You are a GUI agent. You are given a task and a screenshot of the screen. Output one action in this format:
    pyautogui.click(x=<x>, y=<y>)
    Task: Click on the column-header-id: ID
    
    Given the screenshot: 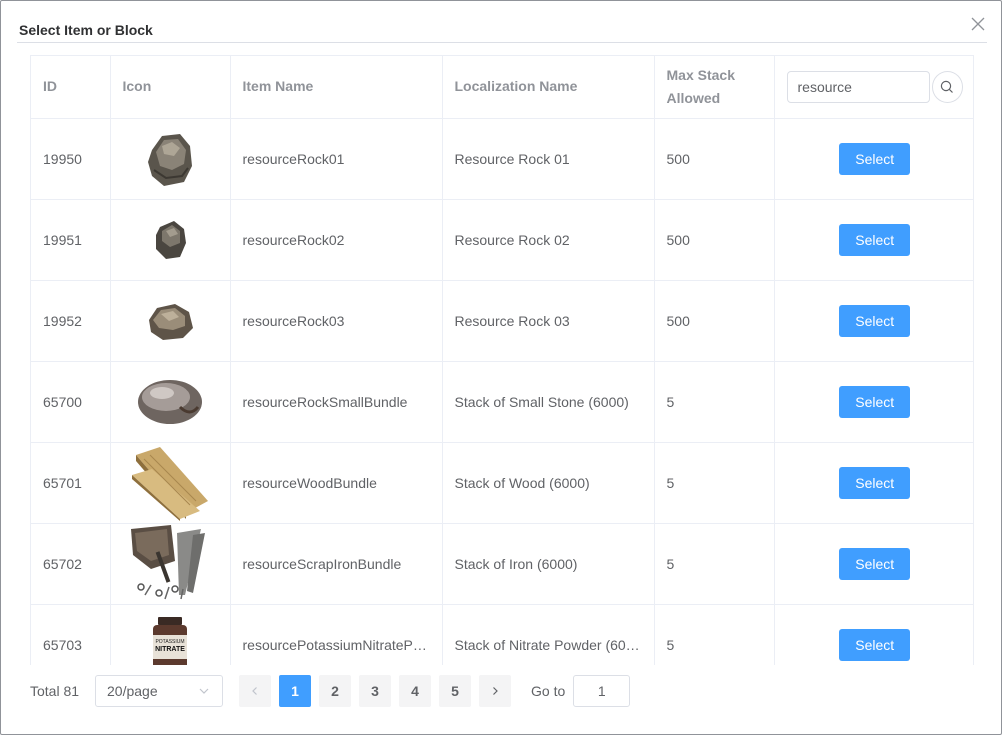 What is the action you would take?
    pyautogui.click(x=71, y=87)
    